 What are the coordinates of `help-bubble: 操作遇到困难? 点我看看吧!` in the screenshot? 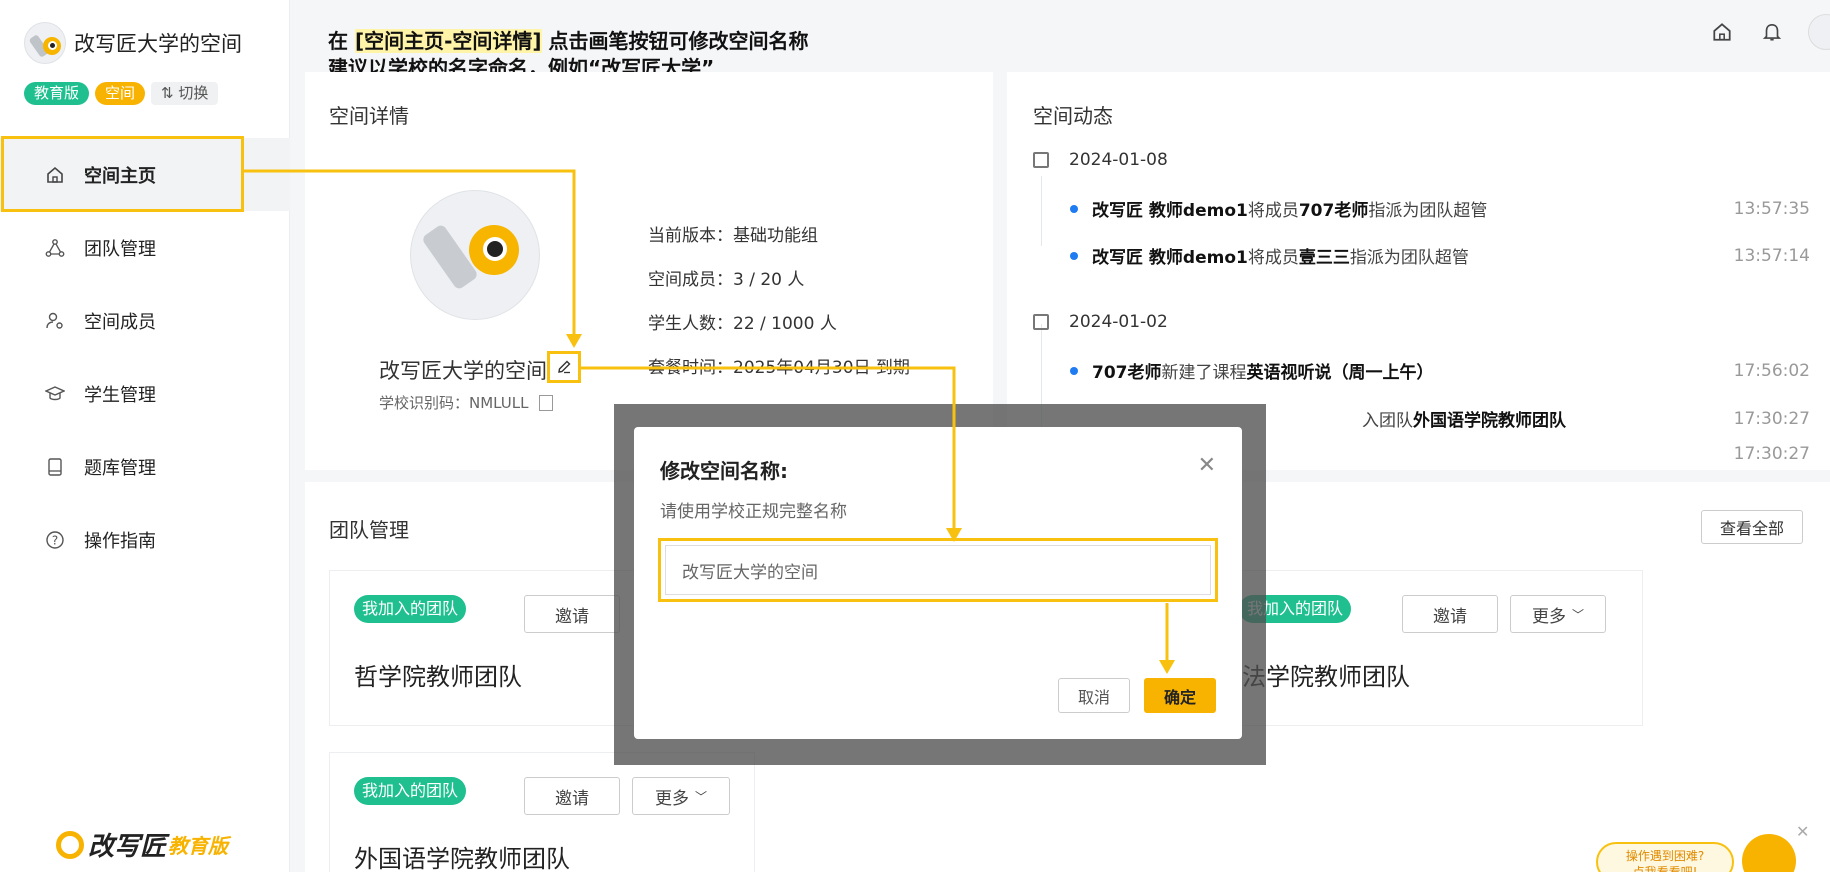 It's located at (1665, 857).